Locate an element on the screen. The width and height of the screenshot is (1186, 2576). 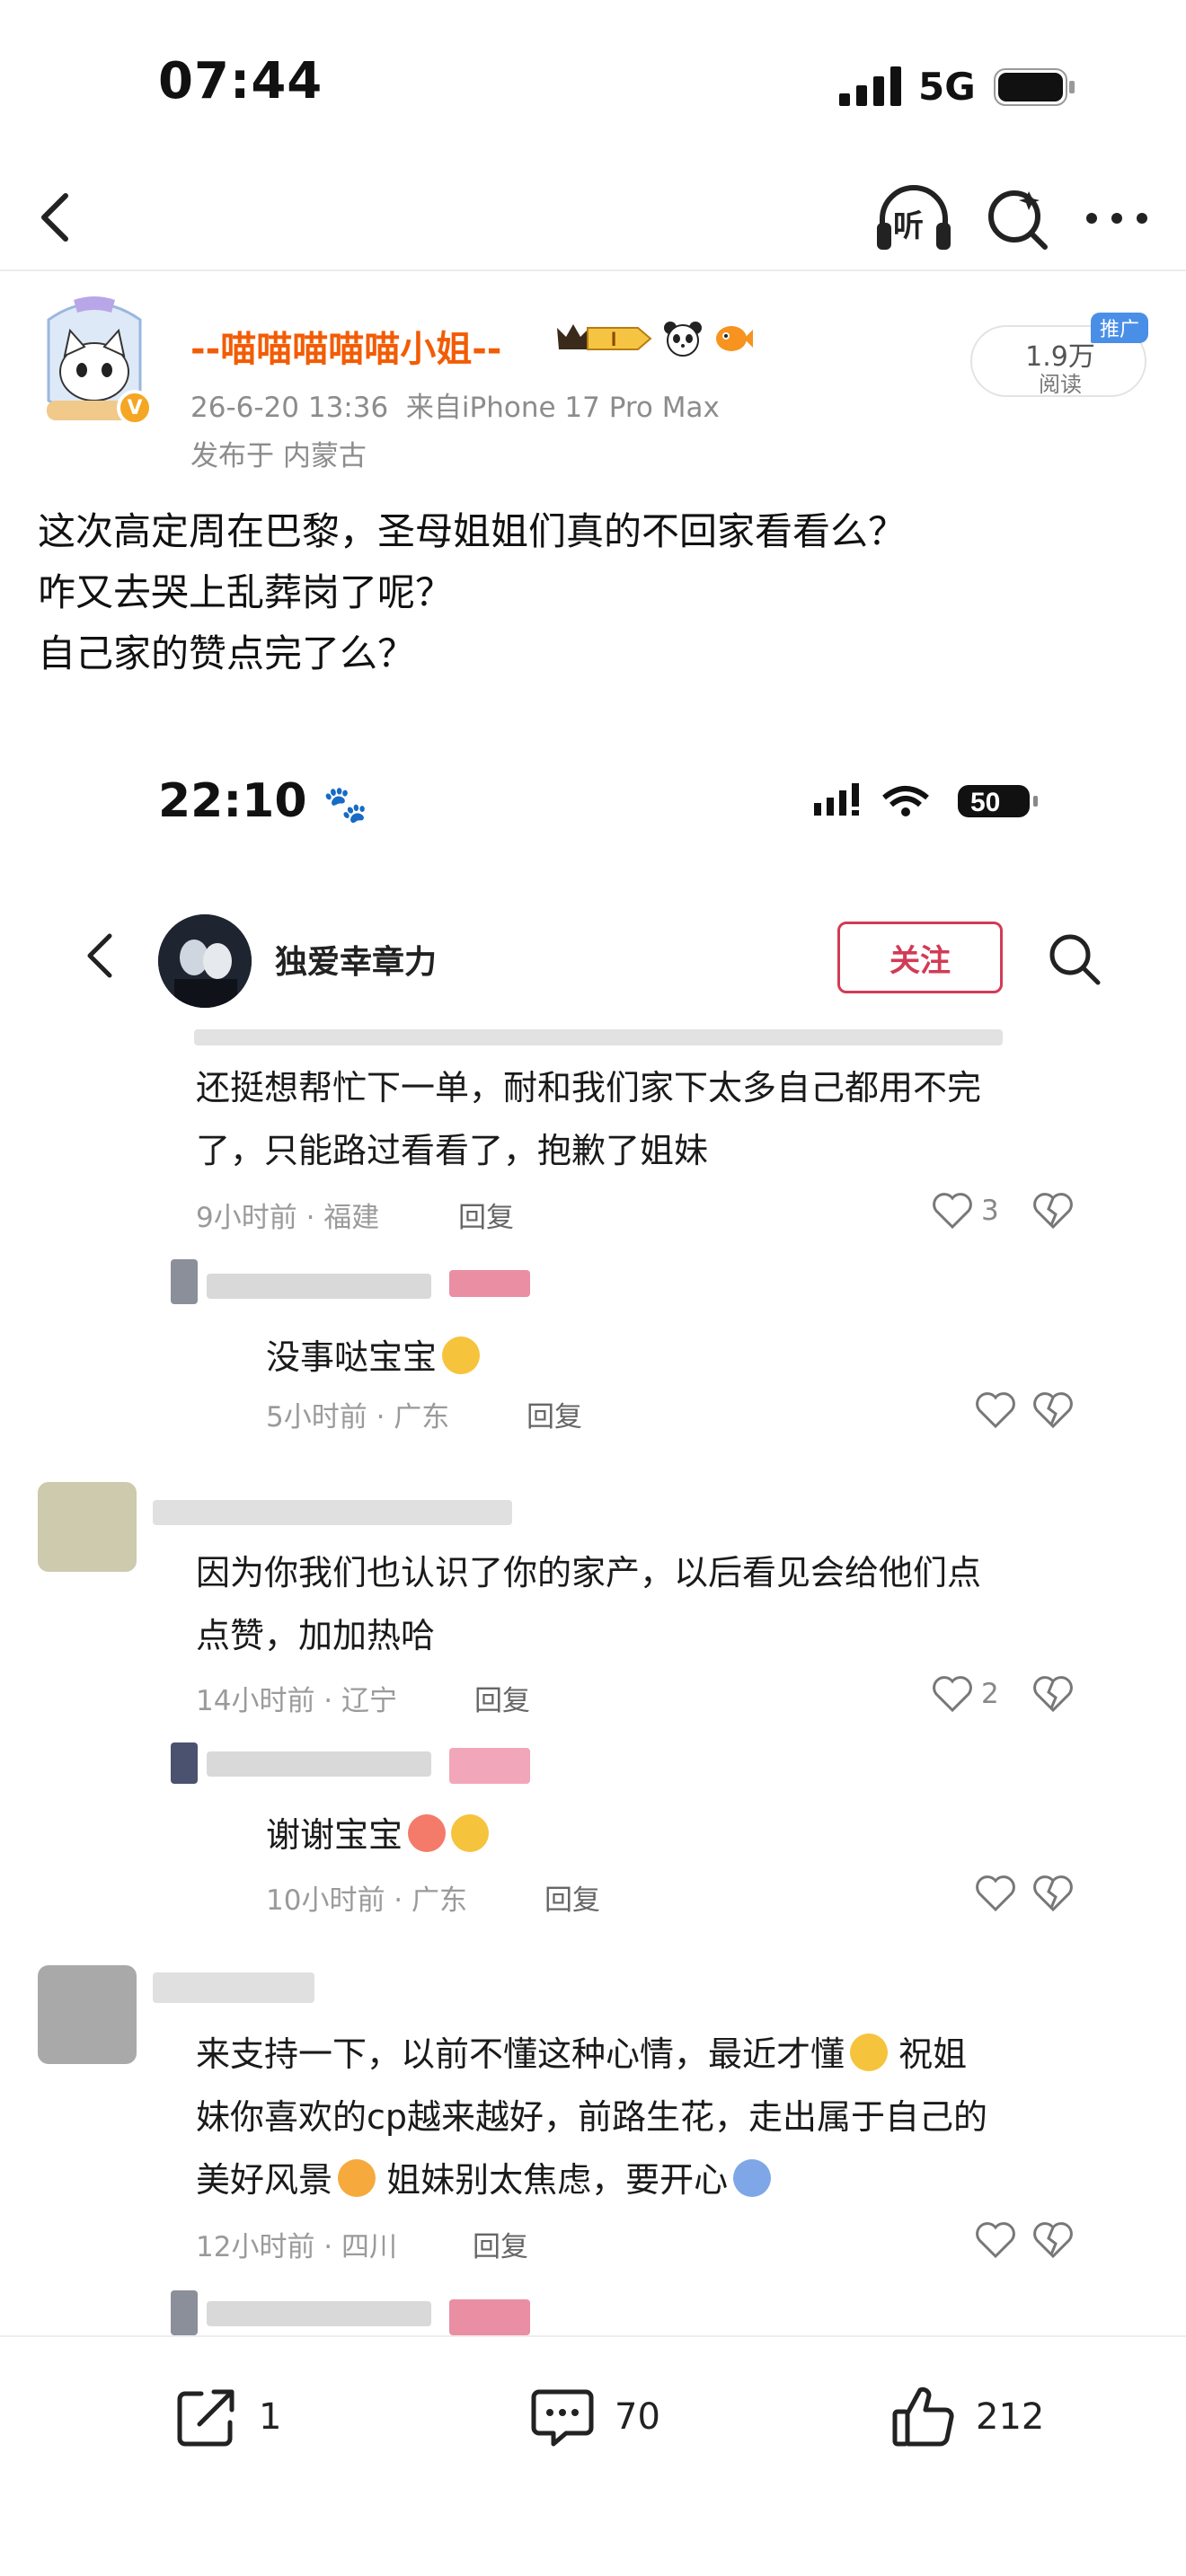
bottom-toolbar: 1 70 212 is located at coordinates (593, 2455).